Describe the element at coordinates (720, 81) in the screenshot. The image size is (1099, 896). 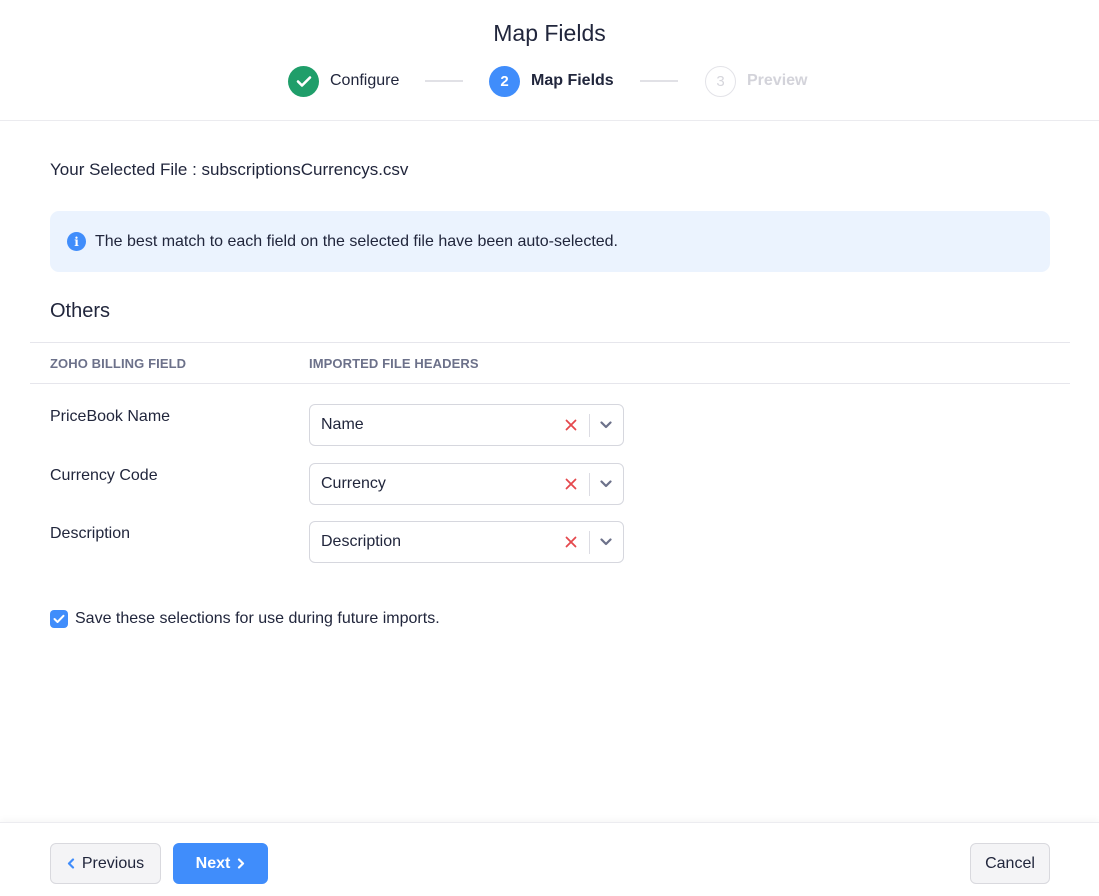
I see `step-number: 3` at that location.